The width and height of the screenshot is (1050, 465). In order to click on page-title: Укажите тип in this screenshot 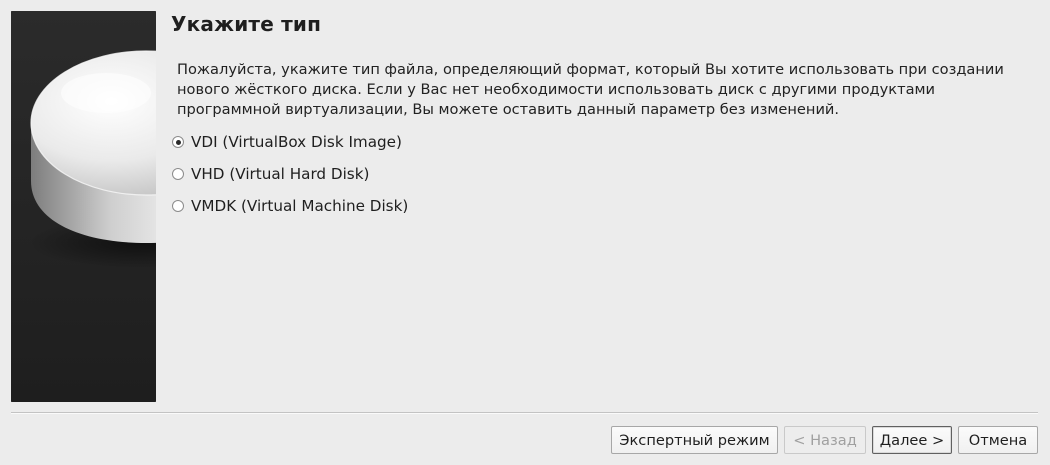, I will do `click(246, 24)`.